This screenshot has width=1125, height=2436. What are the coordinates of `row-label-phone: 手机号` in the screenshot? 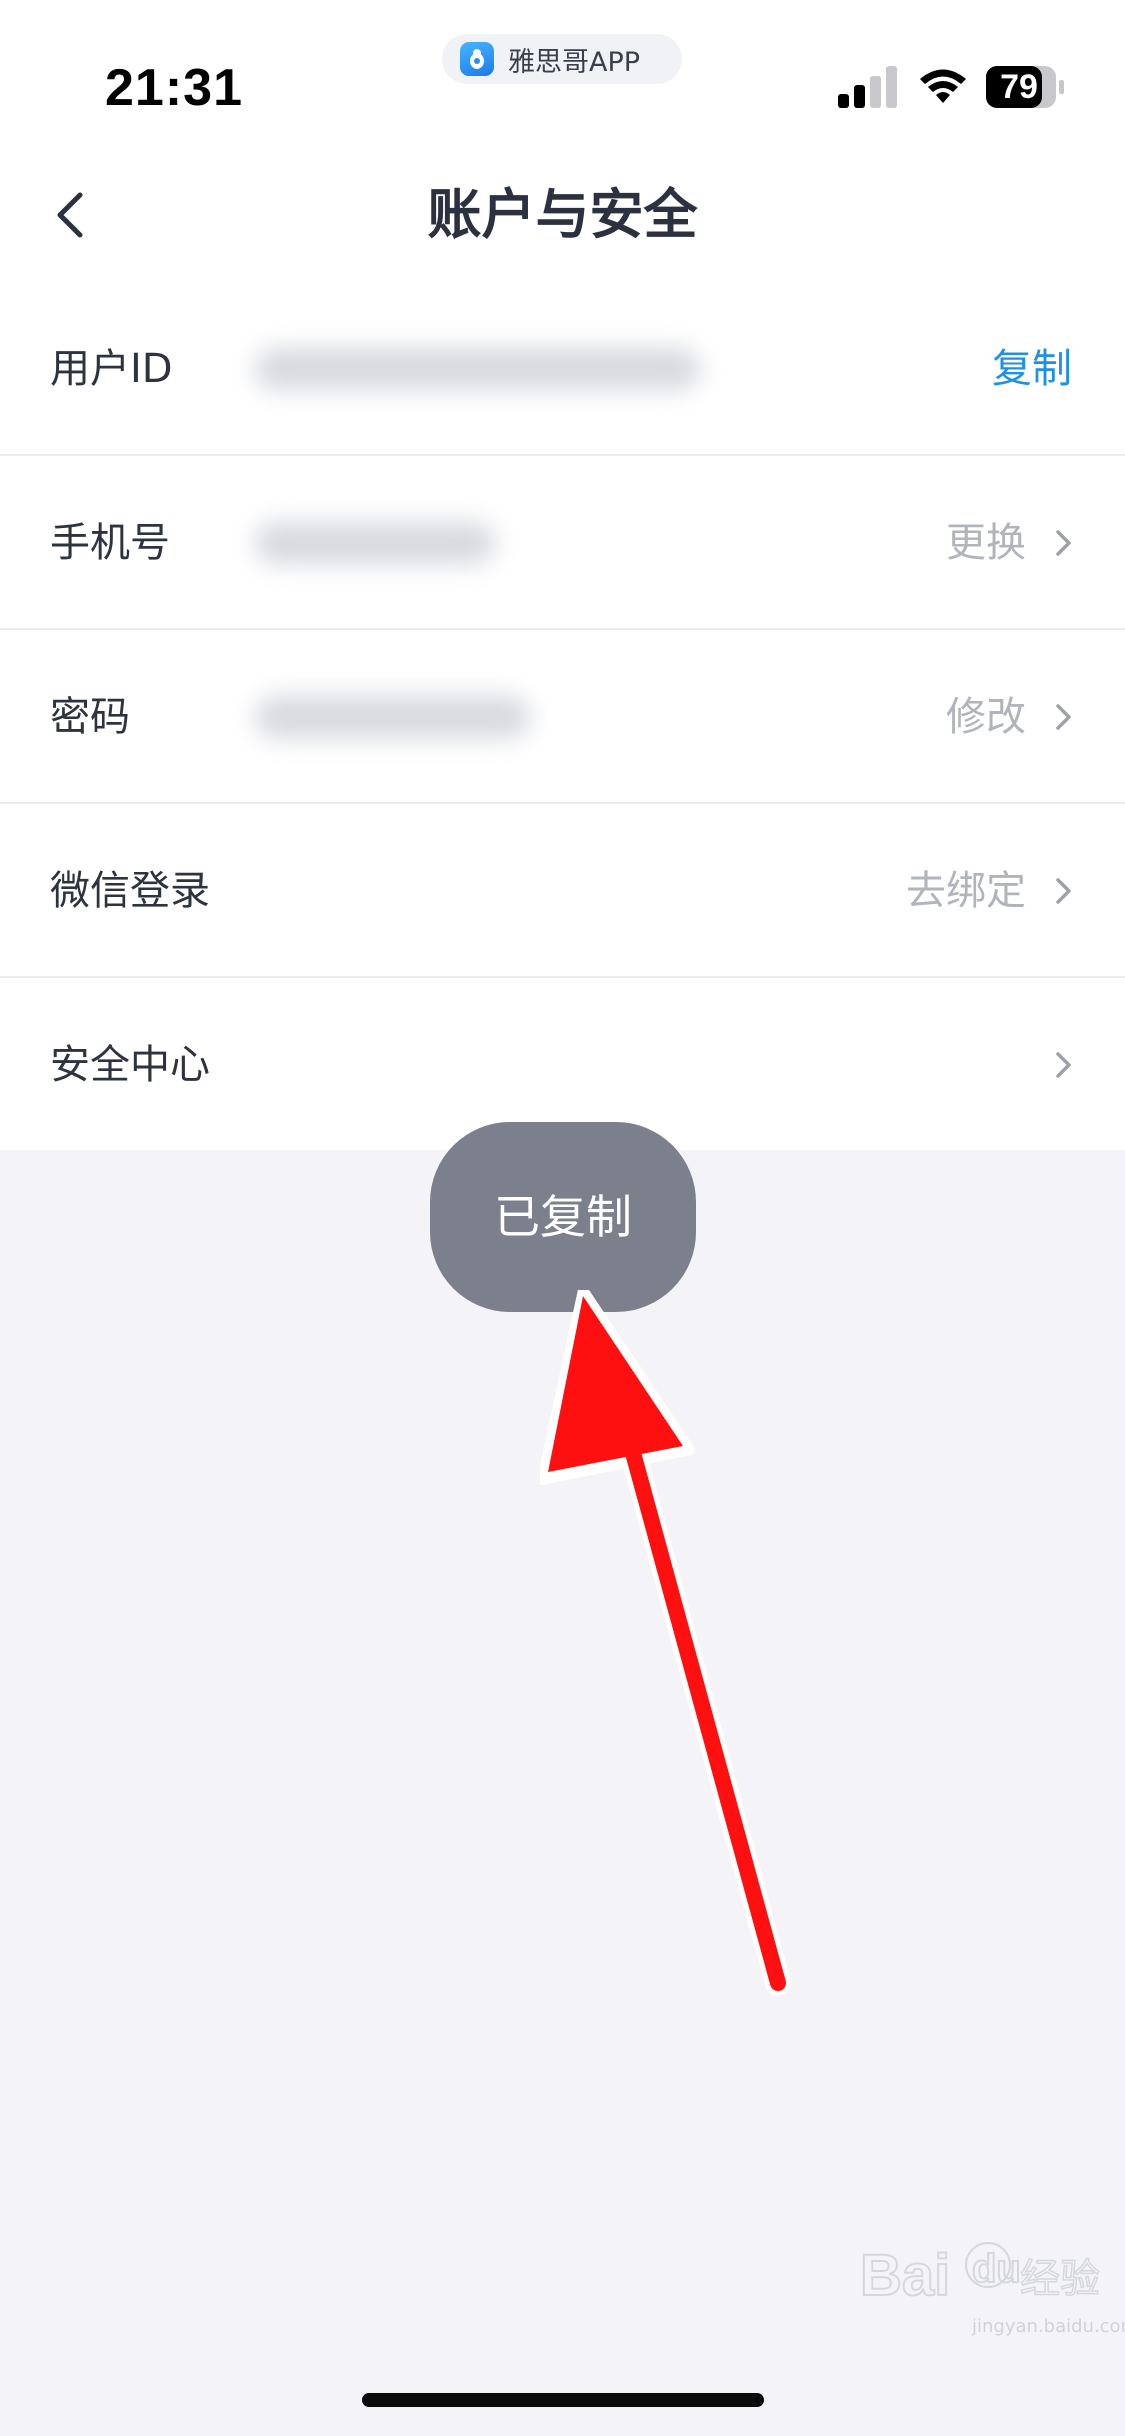 It's located at (110, 543).